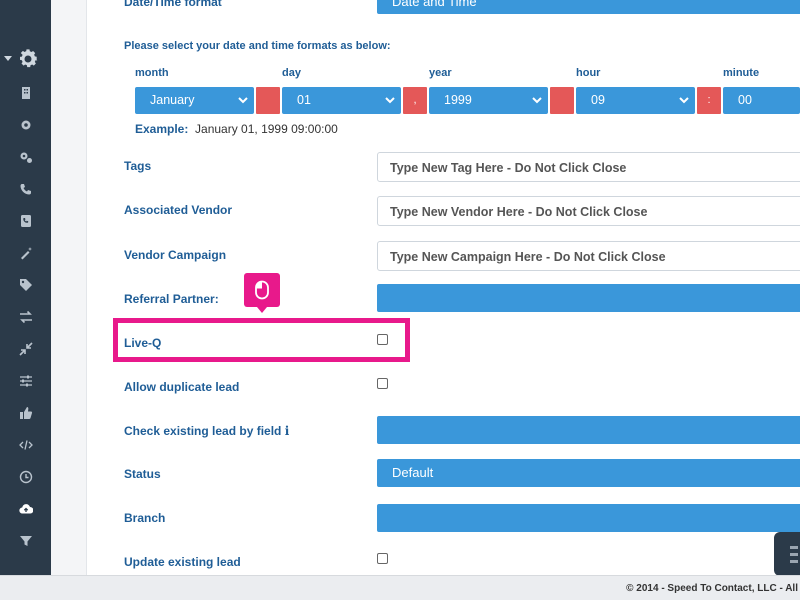 This screenshot has width=800, height=600. I want to click on tag-icon, so click(26, 285).